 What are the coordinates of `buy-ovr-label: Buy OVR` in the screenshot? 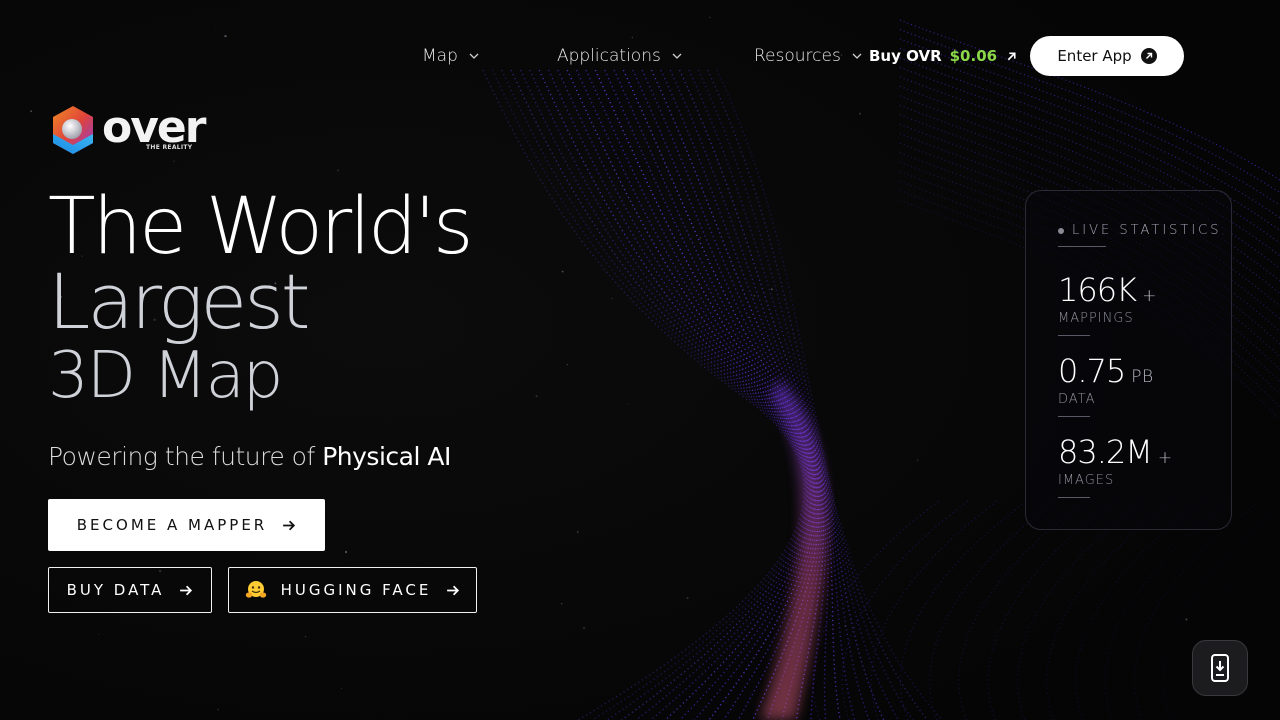 It's located at (905, 56).